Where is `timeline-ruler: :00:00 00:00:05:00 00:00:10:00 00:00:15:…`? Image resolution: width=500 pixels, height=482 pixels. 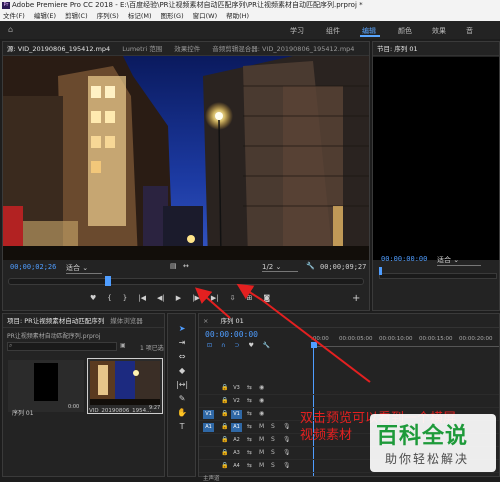 timeline-ruler: :00:00 00:00:05:00 00:00:10:00 00:00:15:… is located at coordinates (405, 340).